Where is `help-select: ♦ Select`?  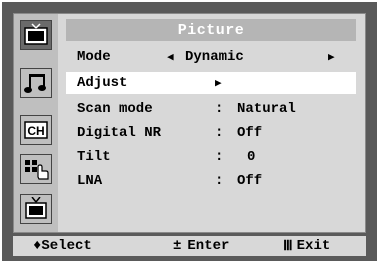 help-select: ♦ Select is located at coordinates (62, 246).